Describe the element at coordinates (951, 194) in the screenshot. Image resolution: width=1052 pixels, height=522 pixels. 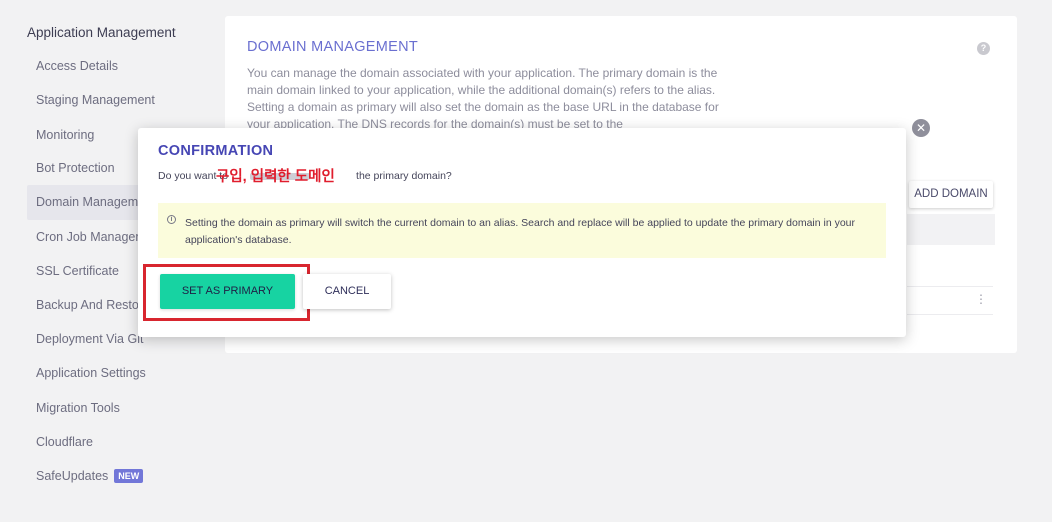
I see `add-domain-button: ADD DOMAIN` at that location.